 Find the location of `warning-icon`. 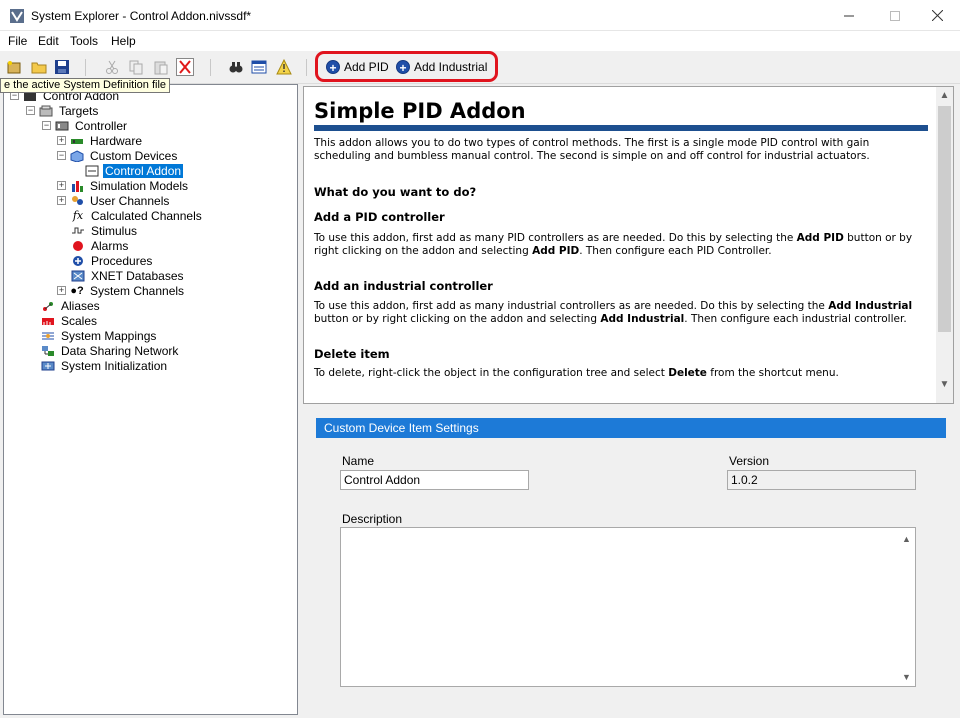

warning-icon is located at coordinates (284, 67).